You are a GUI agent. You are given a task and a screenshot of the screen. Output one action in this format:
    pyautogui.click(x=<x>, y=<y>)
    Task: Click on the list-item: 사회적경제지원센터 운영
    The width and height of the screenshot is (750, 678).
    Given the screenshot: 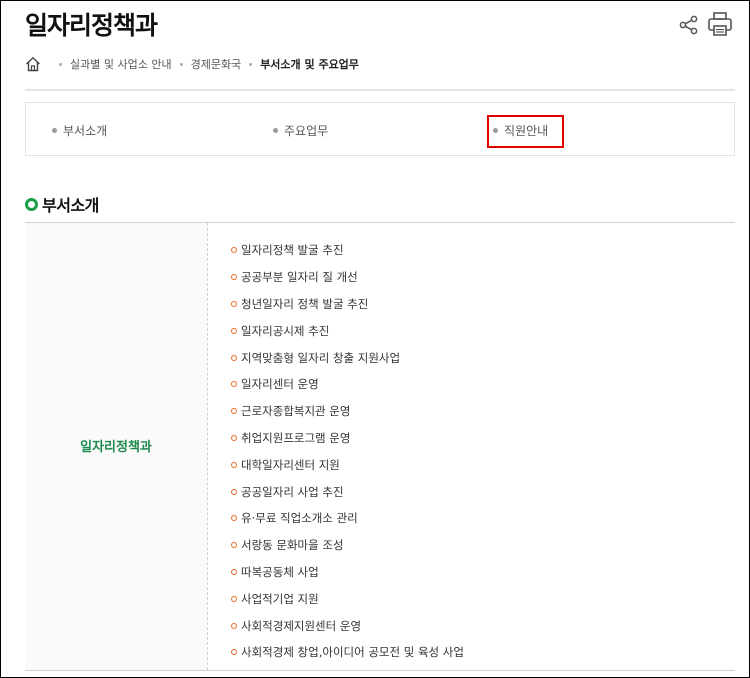 What is the action you would take?
    pyautogui.click(x=347, y=625)
    